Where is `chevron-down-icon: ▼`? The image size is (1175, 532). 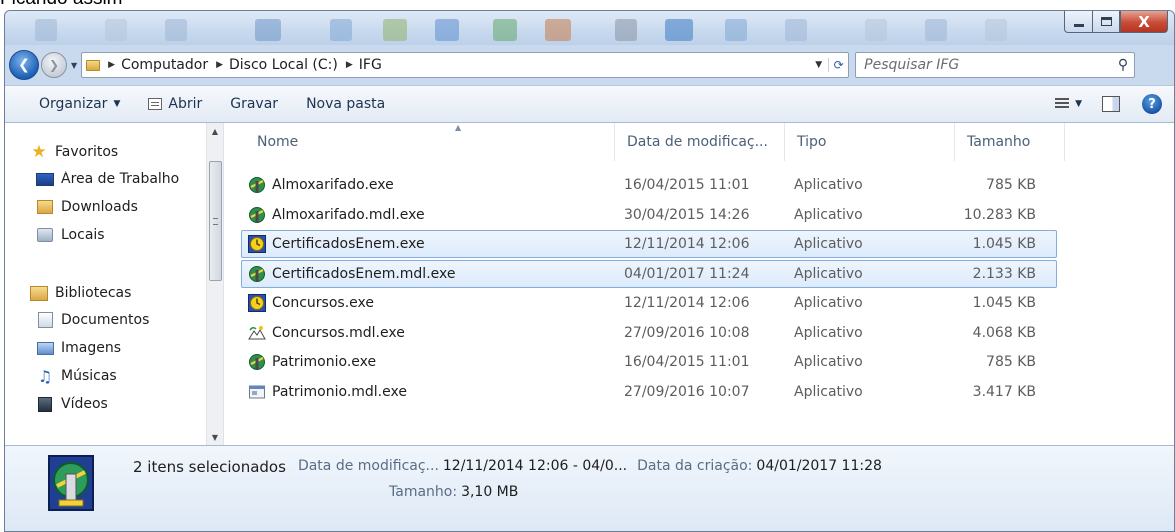
chevron-down-icon: ▼ is located at coordinates (1078, 104).